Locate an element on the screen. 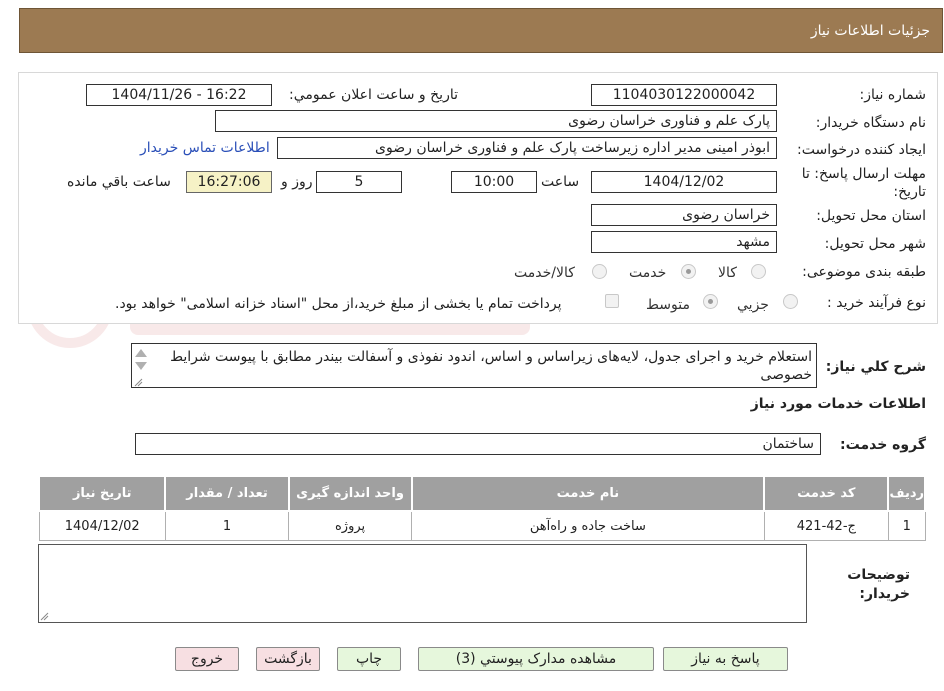 The image size is (944, 691). description-label: شرح کلي نیاز: is located at coordinates (875, 367).